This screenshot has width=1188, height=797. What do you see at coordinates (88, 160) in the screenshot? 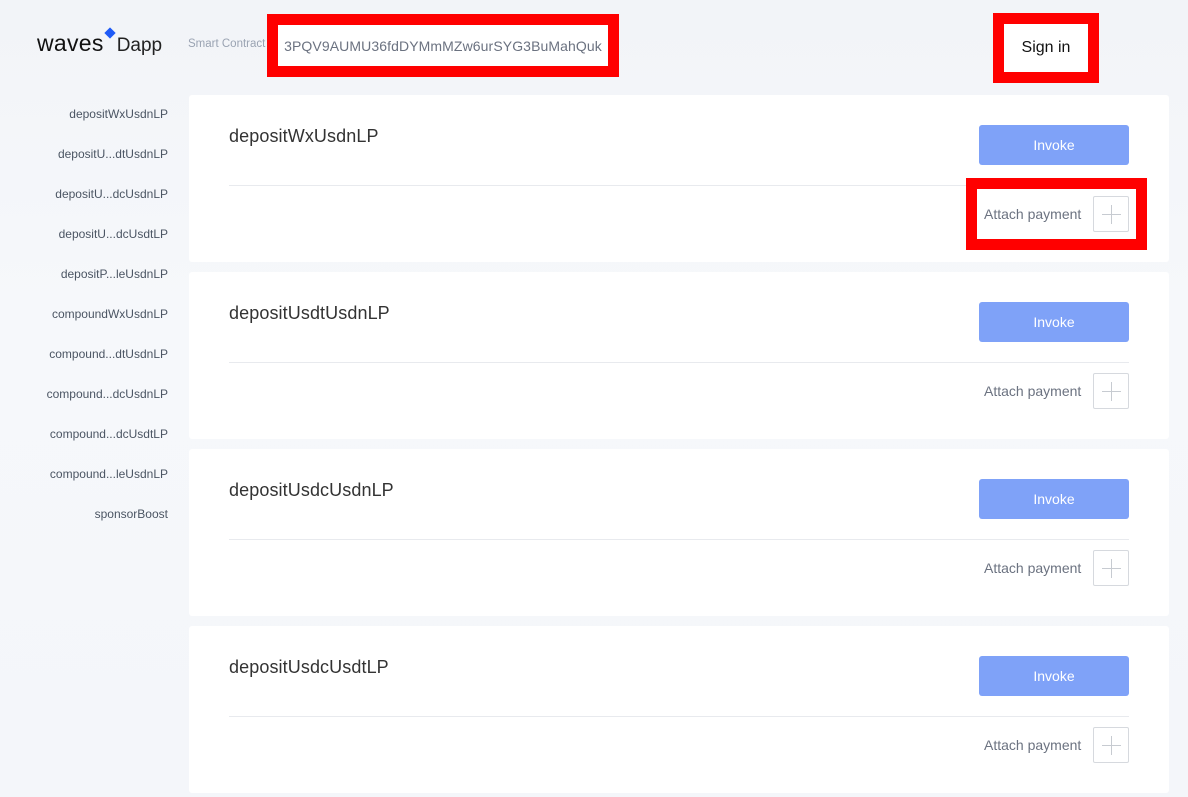
I see `sidebar-item-depositusdtusdnlp: depositU...dtUsdnLP` at bounding box center [88, 160].